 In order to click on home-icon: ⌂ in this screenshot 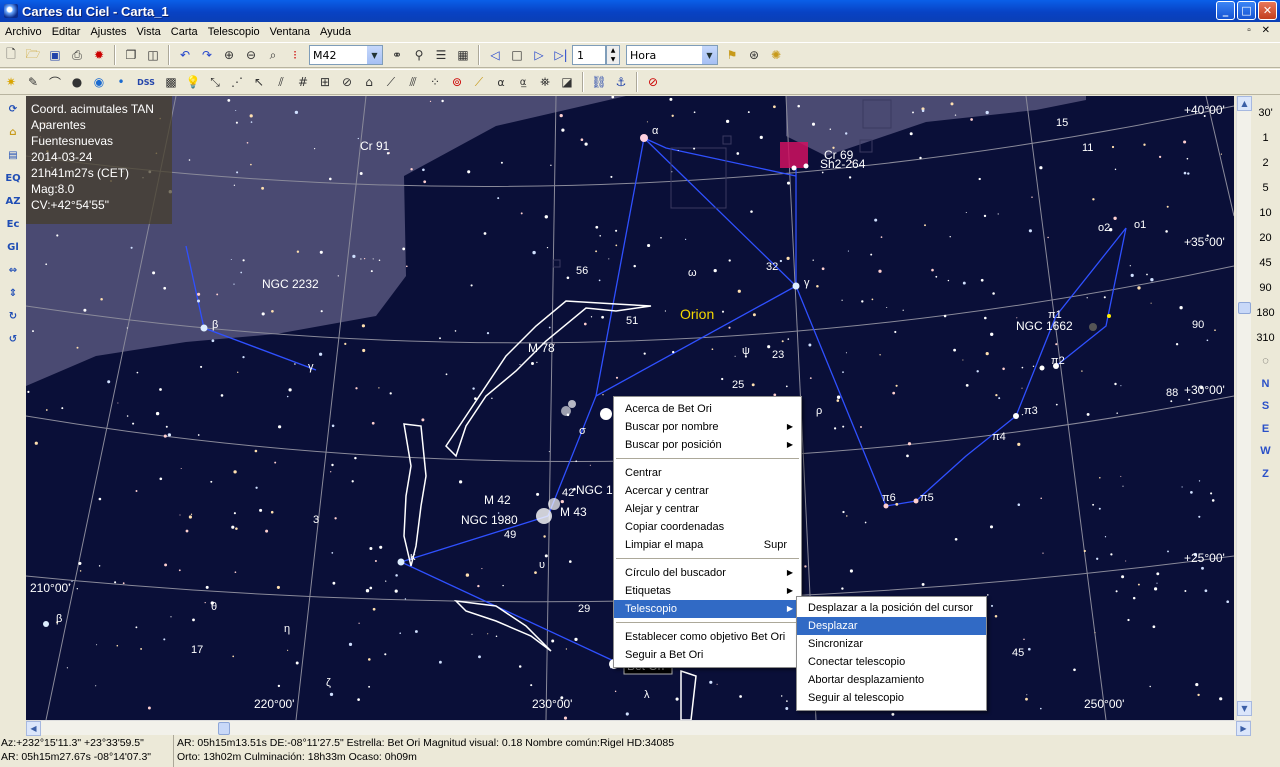, I will do `click(13, 132)`.